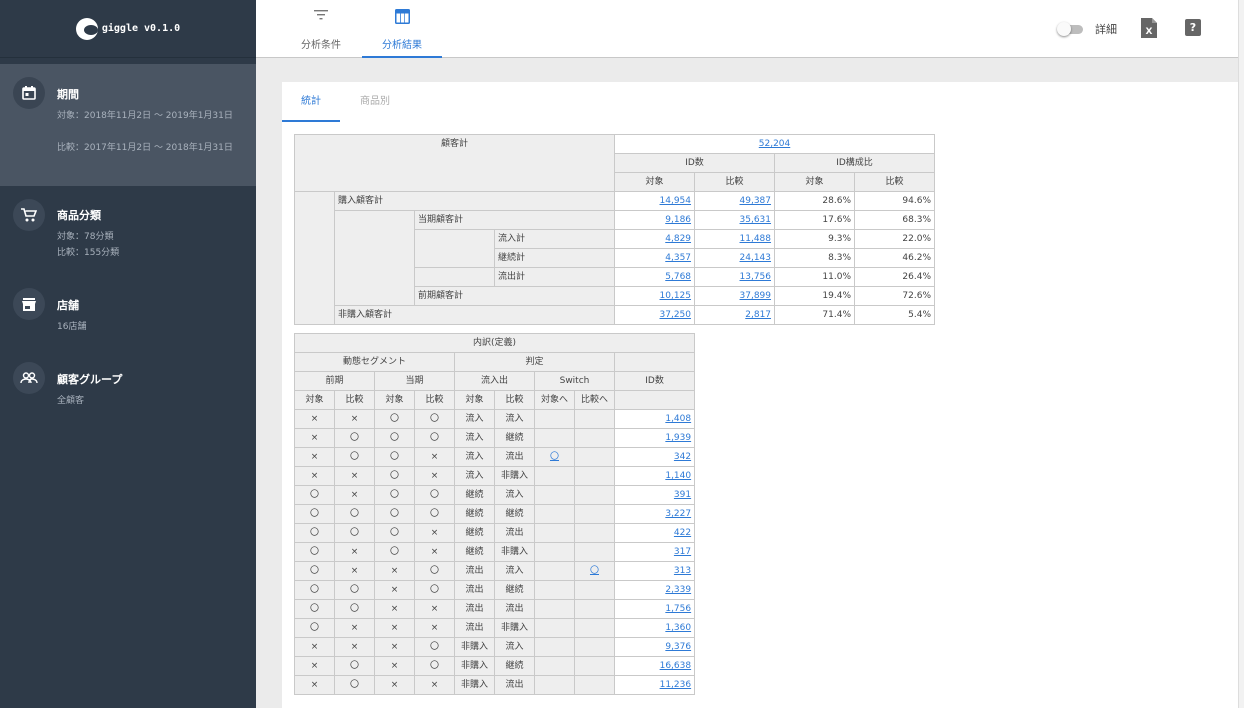 Image resolution: width=1244 pixels, height=708 pixels. What do you see at coordinates (654, 457) in the screenshot?
I see `id-count-cell: 342` at bounding box center [654, 457].